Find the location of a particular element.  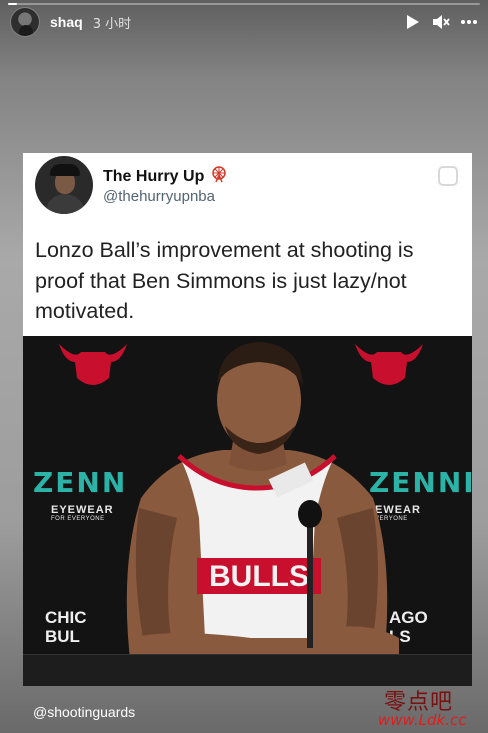

chicago-text-left: CHIC BUL is located at coordinates (66, 627).